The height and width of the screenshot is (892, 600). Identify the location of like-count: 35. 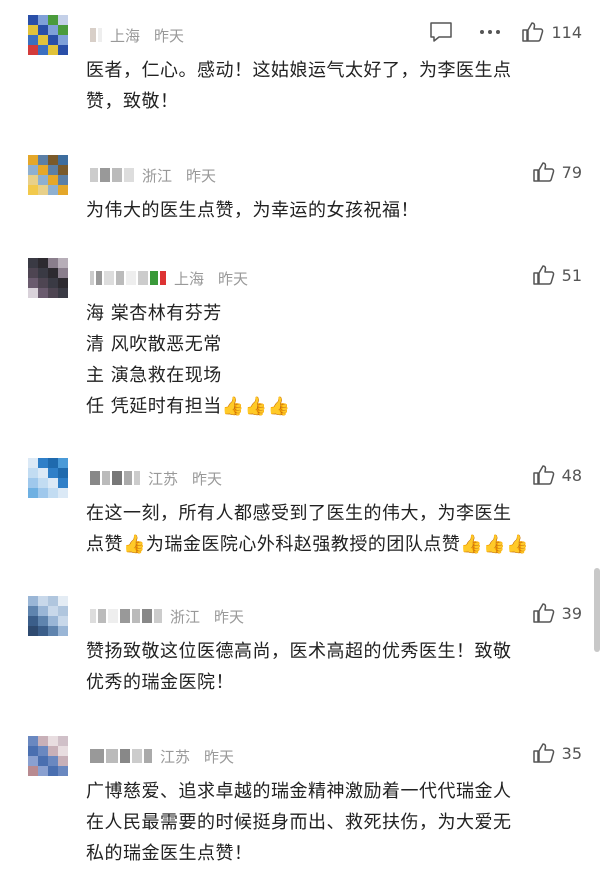
(571, 753).